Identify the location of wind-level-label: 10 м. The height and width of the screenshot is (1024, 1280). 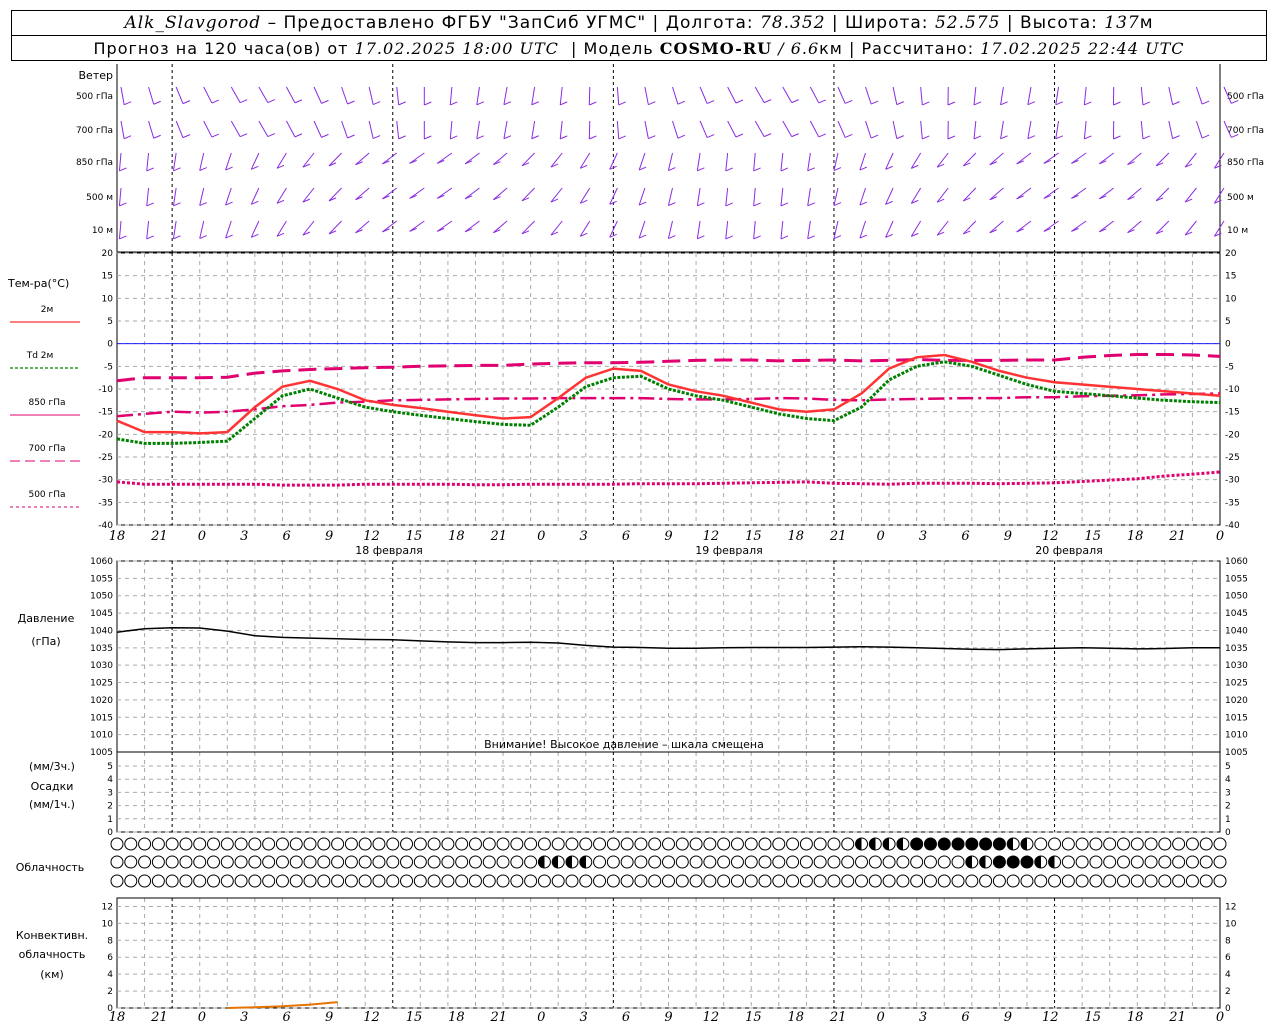
(102, 231).